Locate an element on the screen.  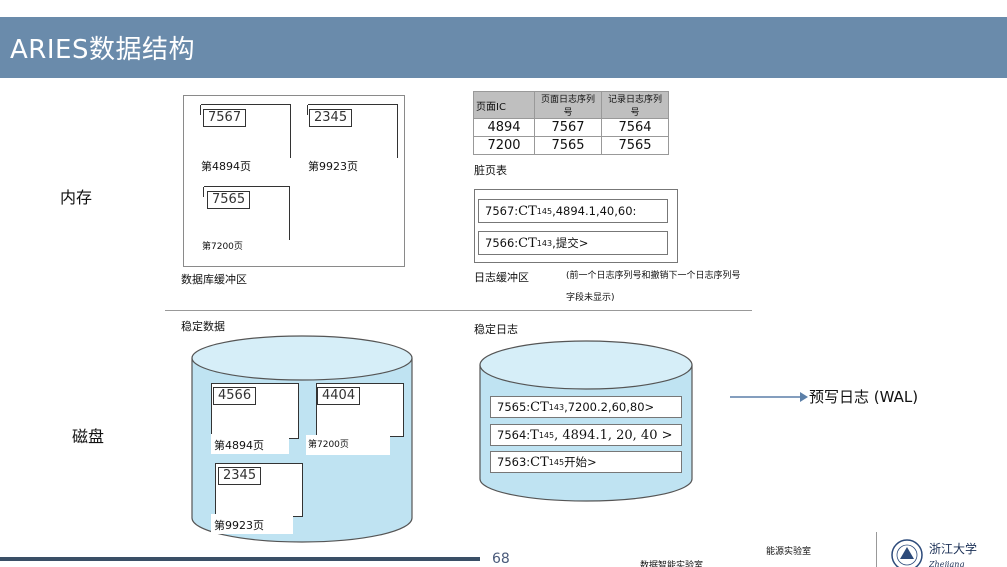
memory-label: 内存 is located at coordinates (76, 197).